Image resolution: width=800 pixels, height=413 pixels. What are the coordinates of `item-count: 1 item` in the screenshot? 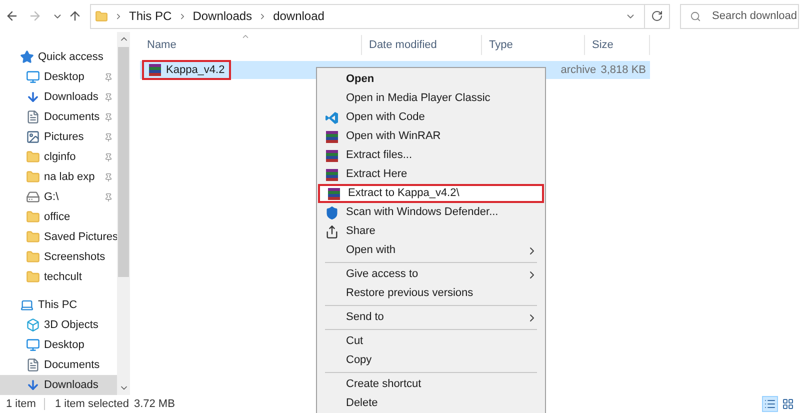 It's located at (21, 404).